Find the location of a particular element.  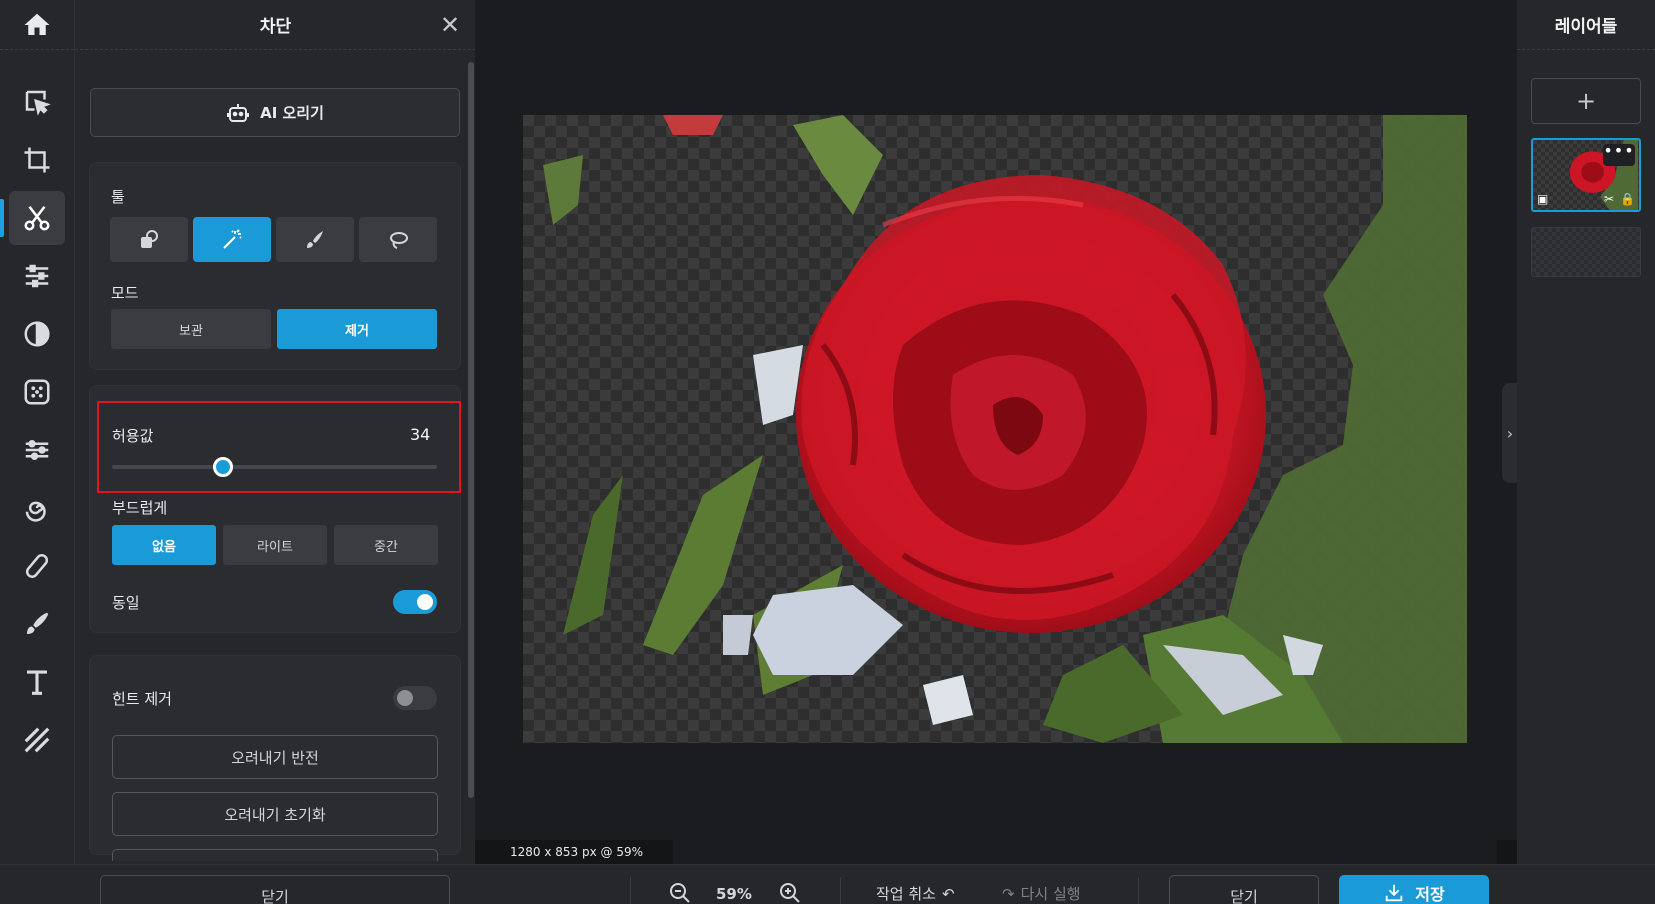

reset-cutout-button: 오려내기 초기화 is located at coordinates (275, 814).